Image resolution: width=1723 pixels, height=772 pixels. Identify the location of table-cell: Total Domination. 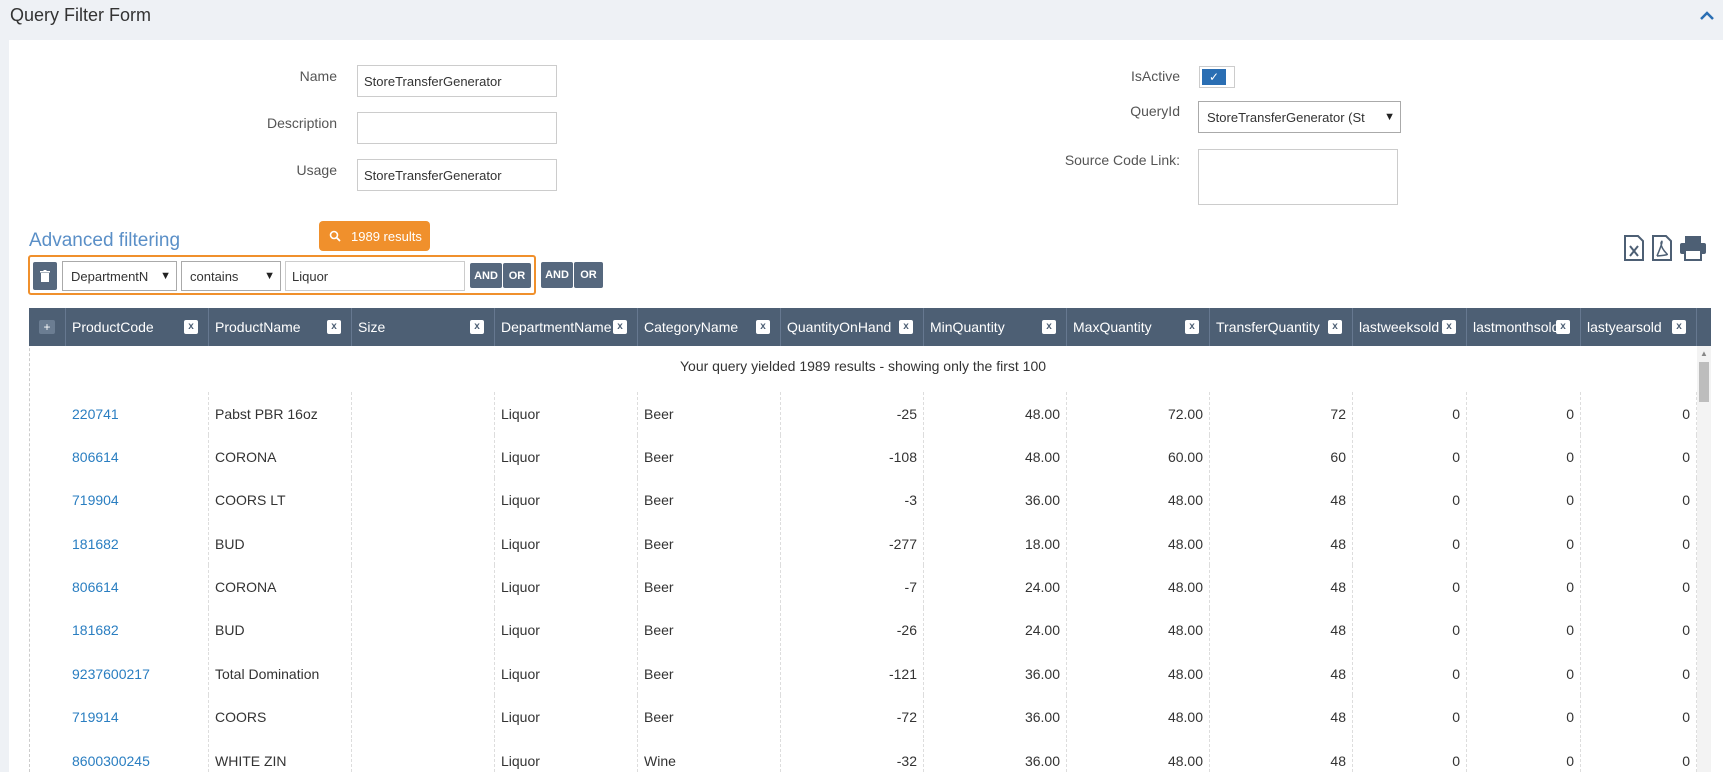
(280, 673).